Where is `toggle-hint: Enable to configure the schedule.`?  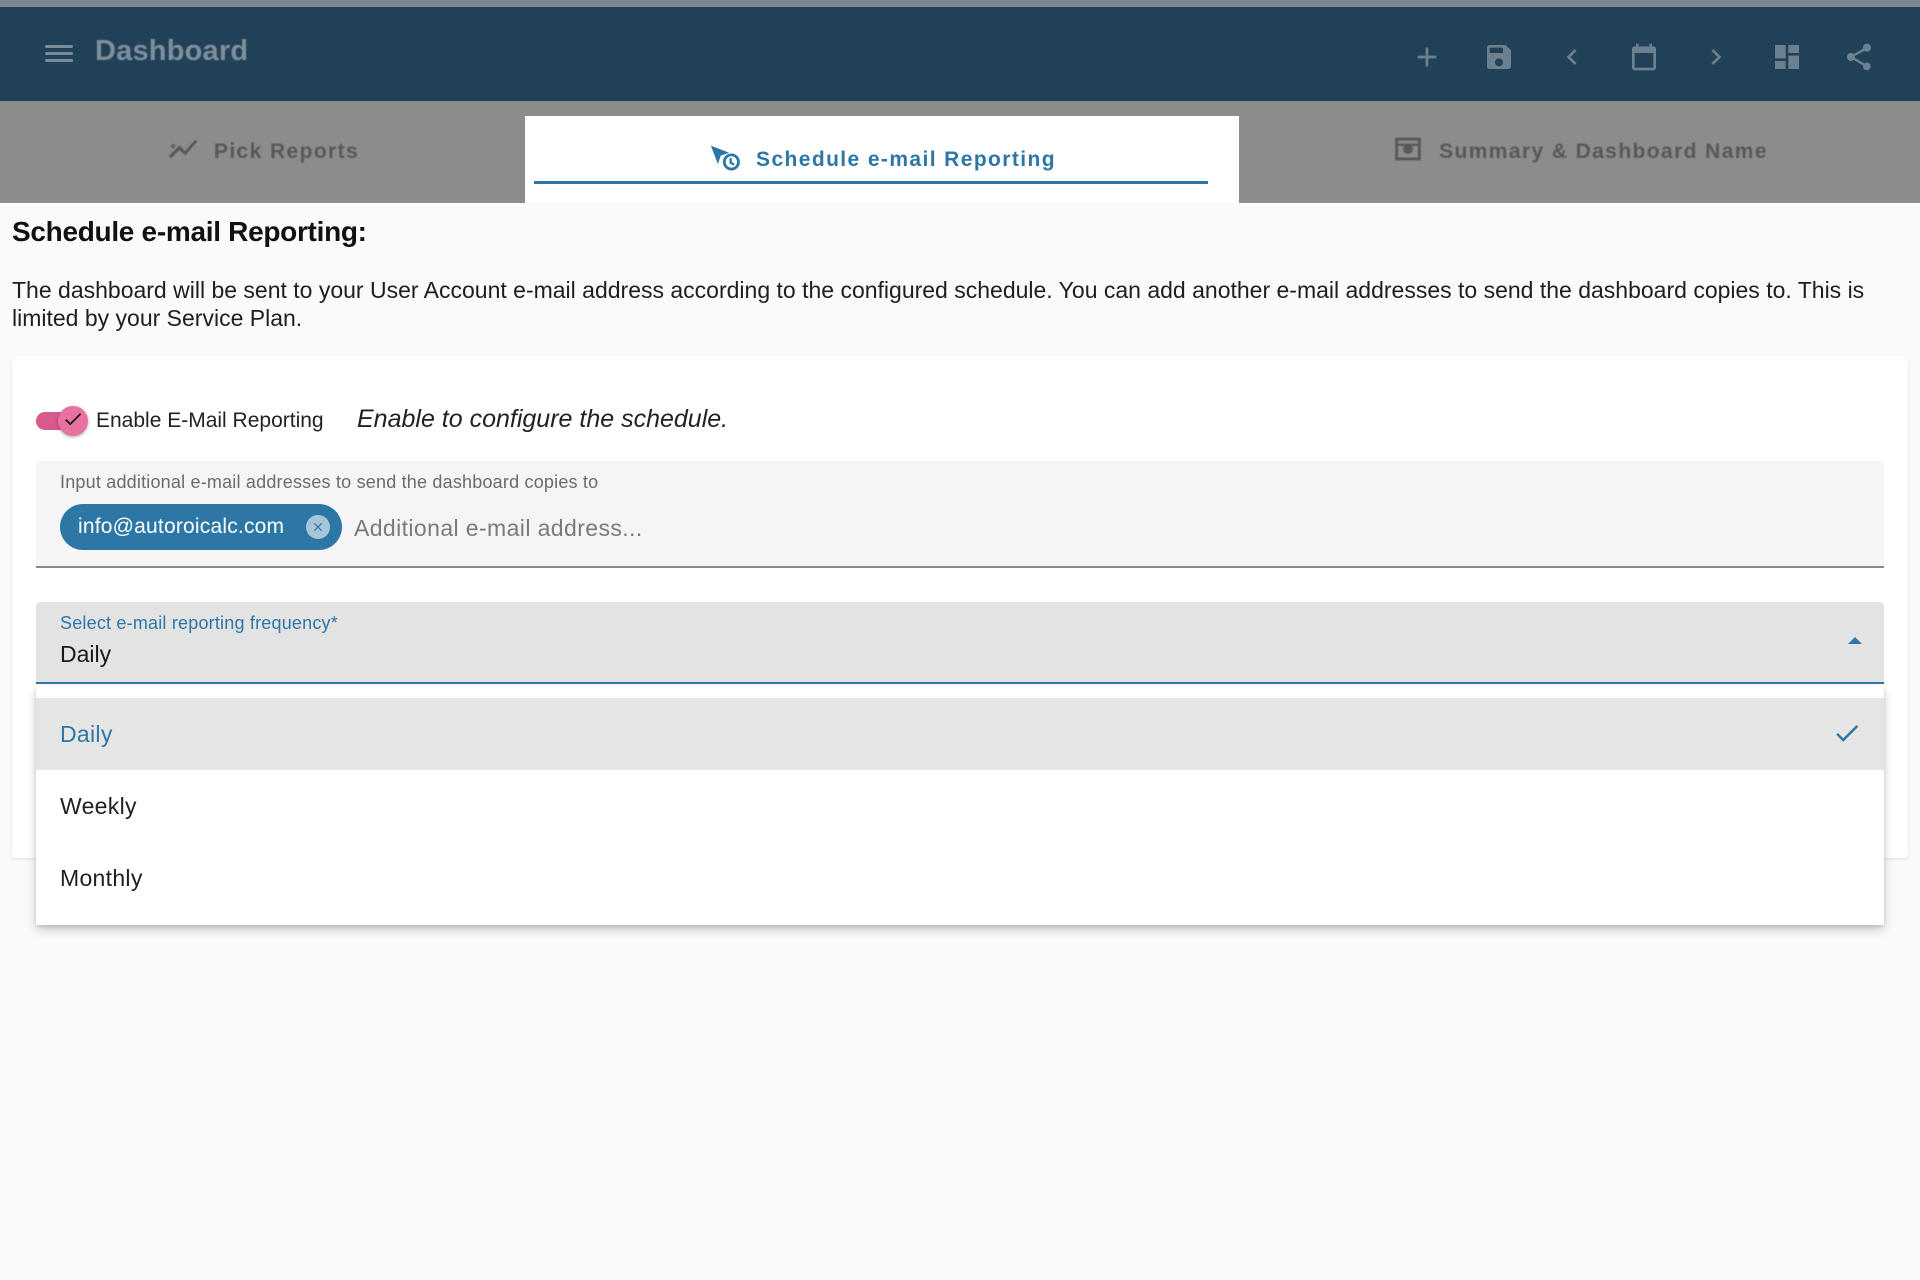 toggle-hint: Enable to configure the schedule. is located at coordinates (543, 419).